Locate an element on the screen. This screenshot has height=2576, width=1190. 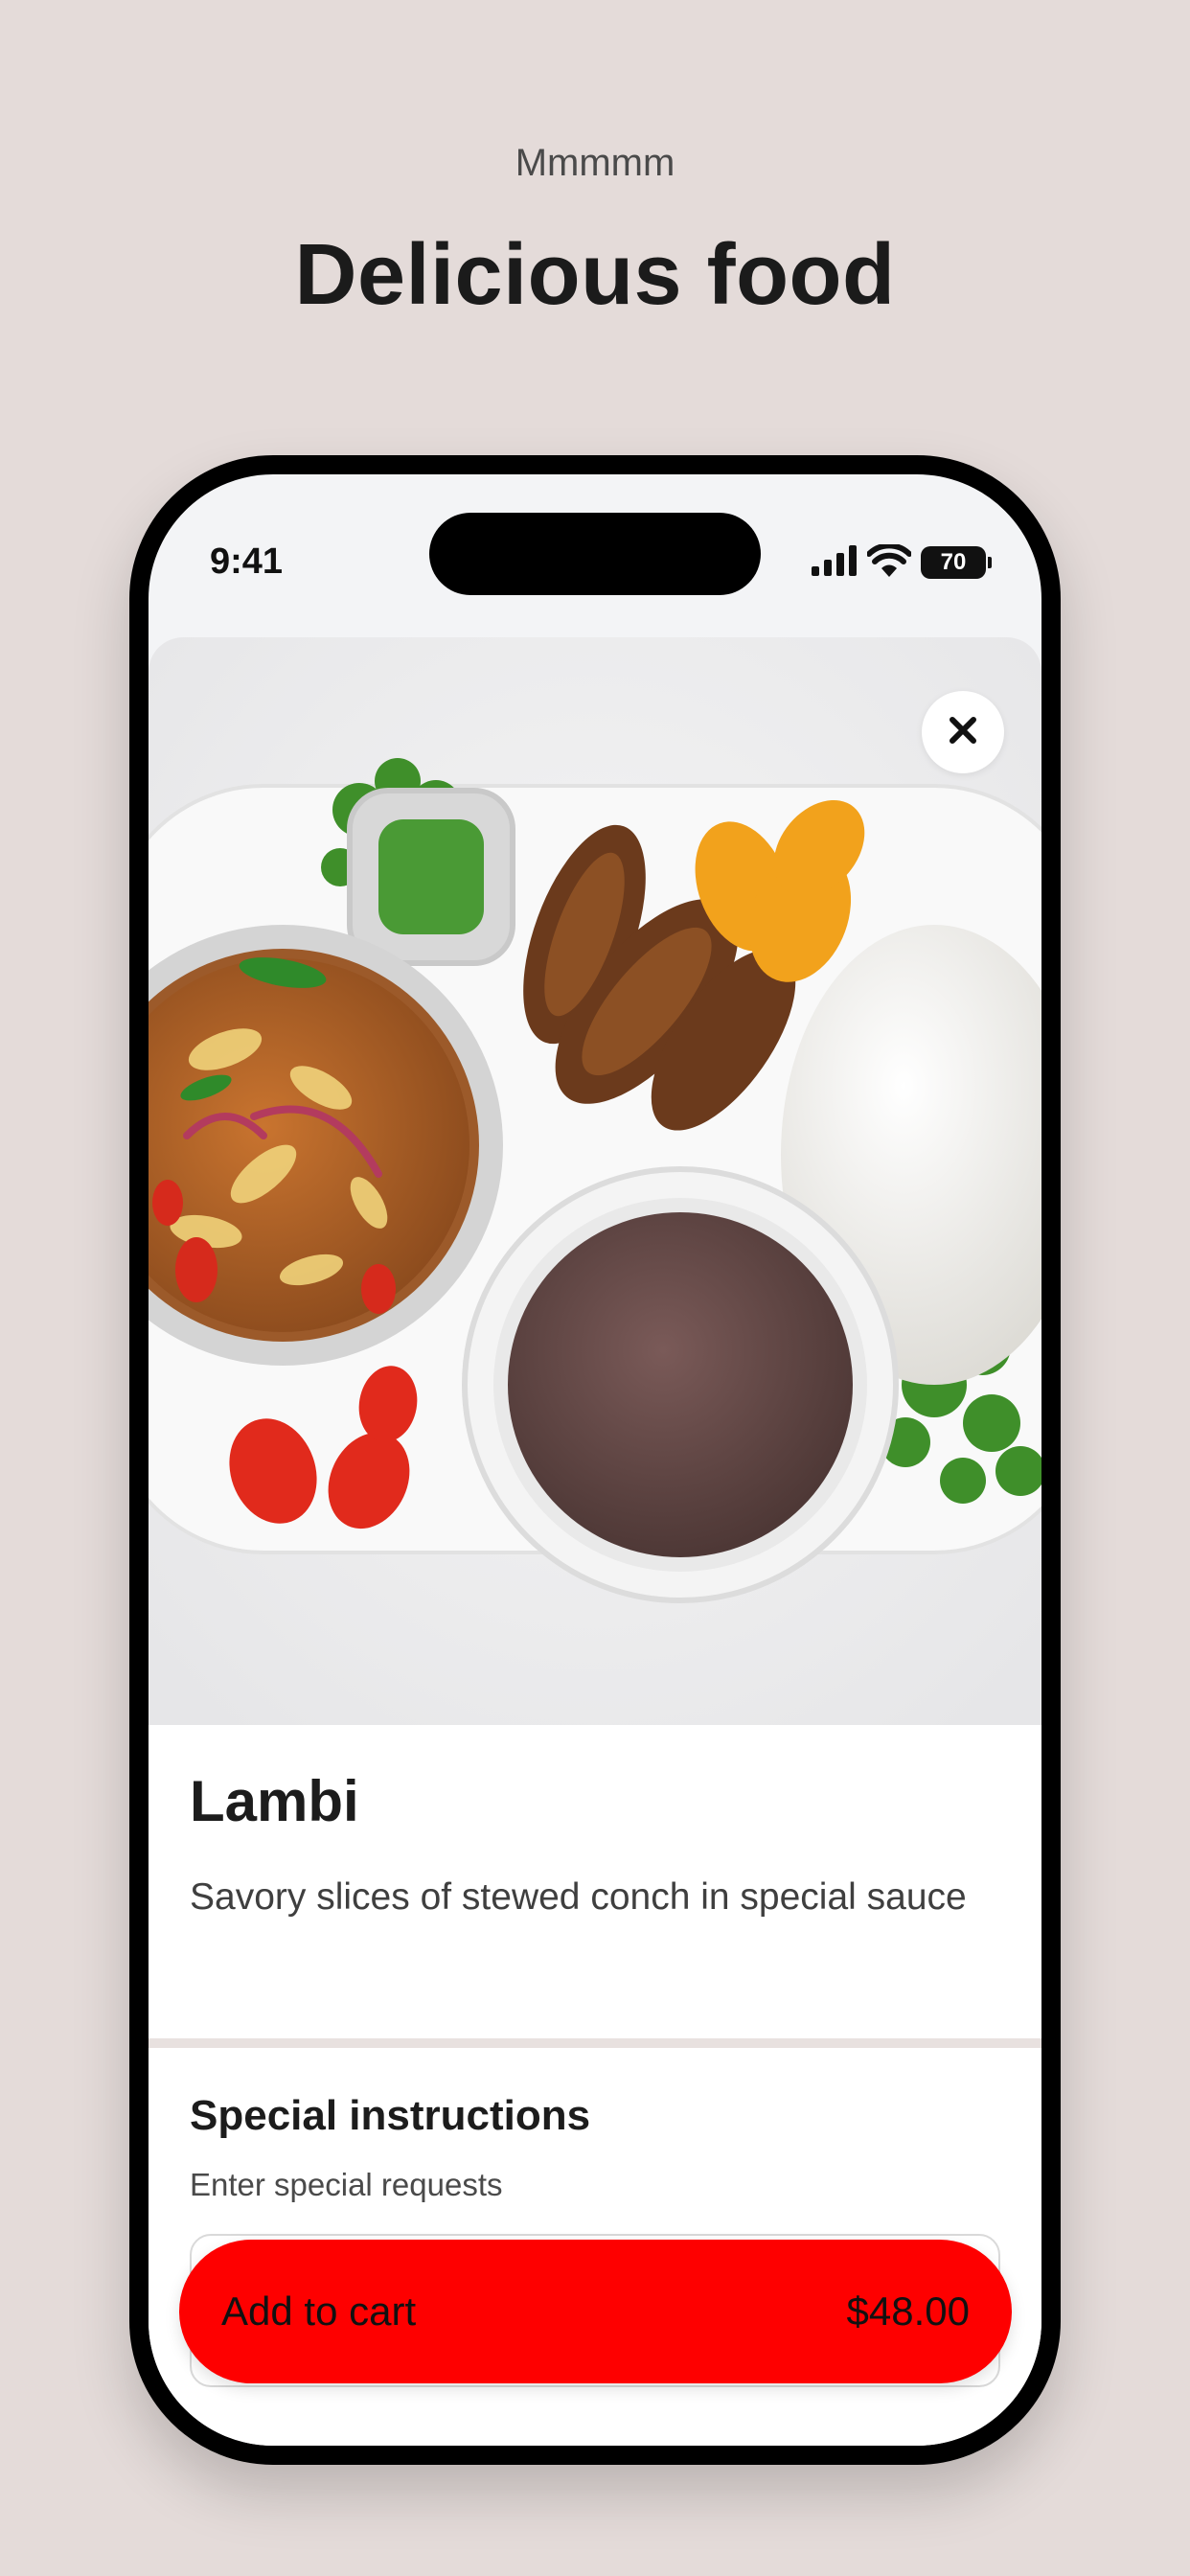
instructions-subtitle: Enter special requests is located at coordinates (347, 2184).